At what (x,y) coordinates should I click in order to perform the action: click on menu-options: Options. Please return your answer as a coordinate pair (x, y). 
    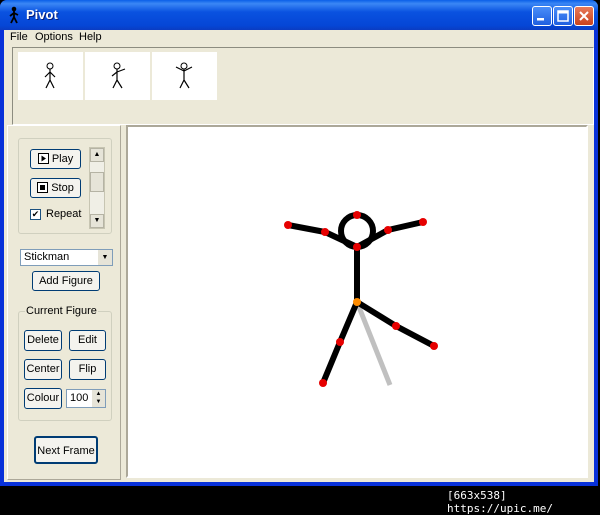
    Looking at the image, I should click on (54, 37).